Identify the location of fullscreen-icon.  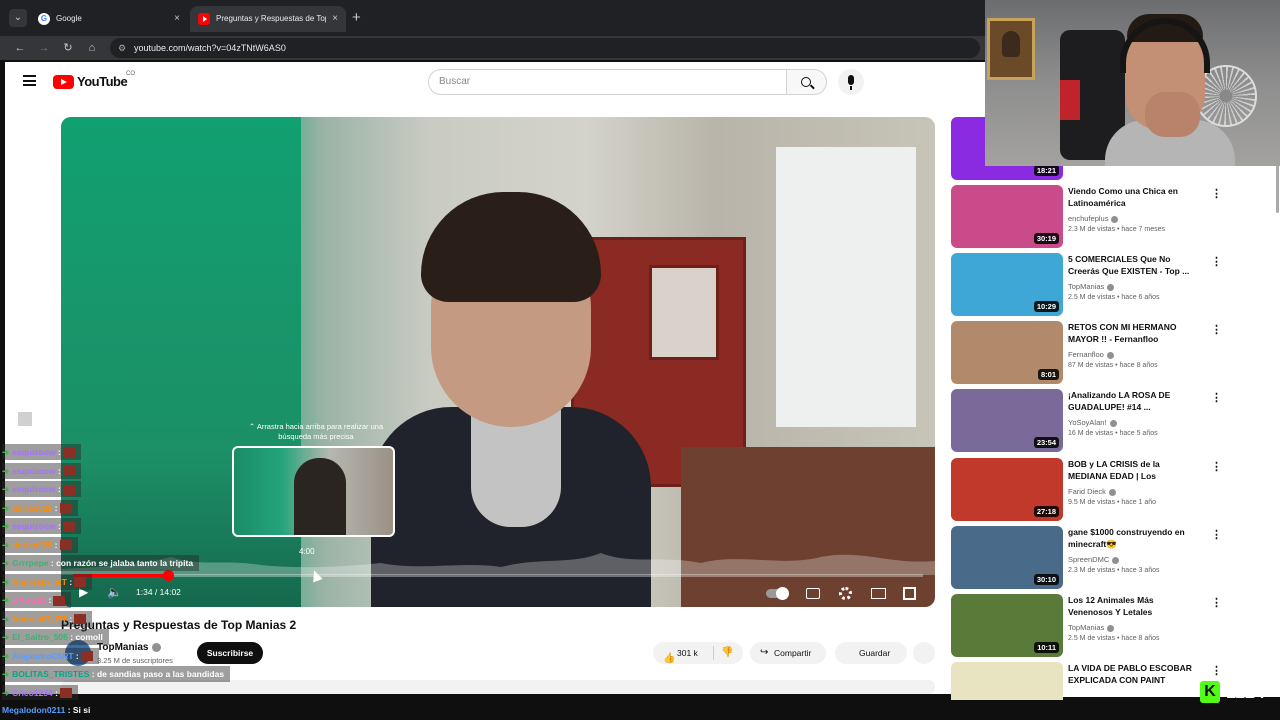
(909, 593).